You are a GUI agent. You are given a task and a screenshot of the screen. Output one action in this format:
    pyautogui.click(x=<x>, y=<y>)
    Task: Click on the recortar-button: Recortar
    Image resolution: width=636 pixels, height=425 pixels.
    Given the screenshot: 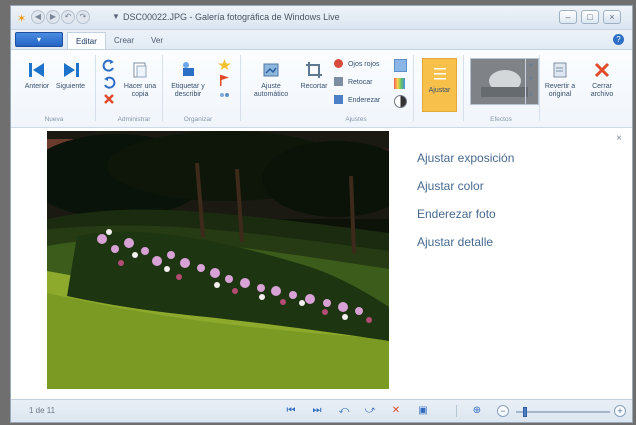 What is the action you would take?
    pyautogui.click(x=314, y=75)
    